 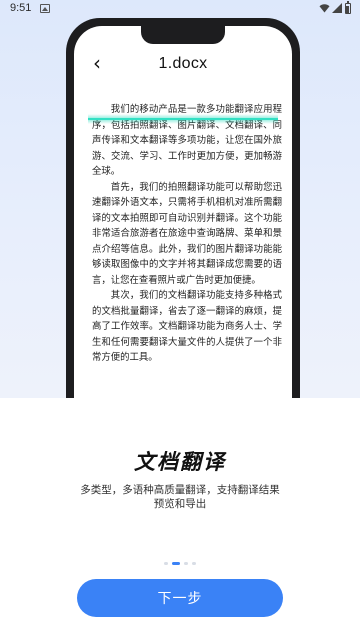 What do you see at coordinates (324, 8) in the screenshot?
I see `wifi-icon` at bounding box center [324, 8].